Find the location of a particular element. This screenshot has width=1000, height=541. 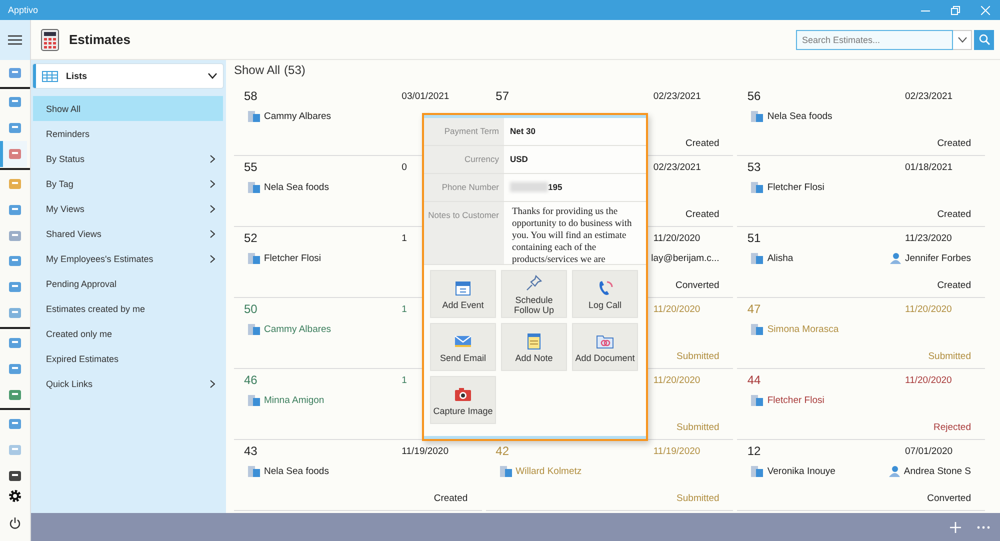

estimate-number: 56 is located at coordinates (754, 96).